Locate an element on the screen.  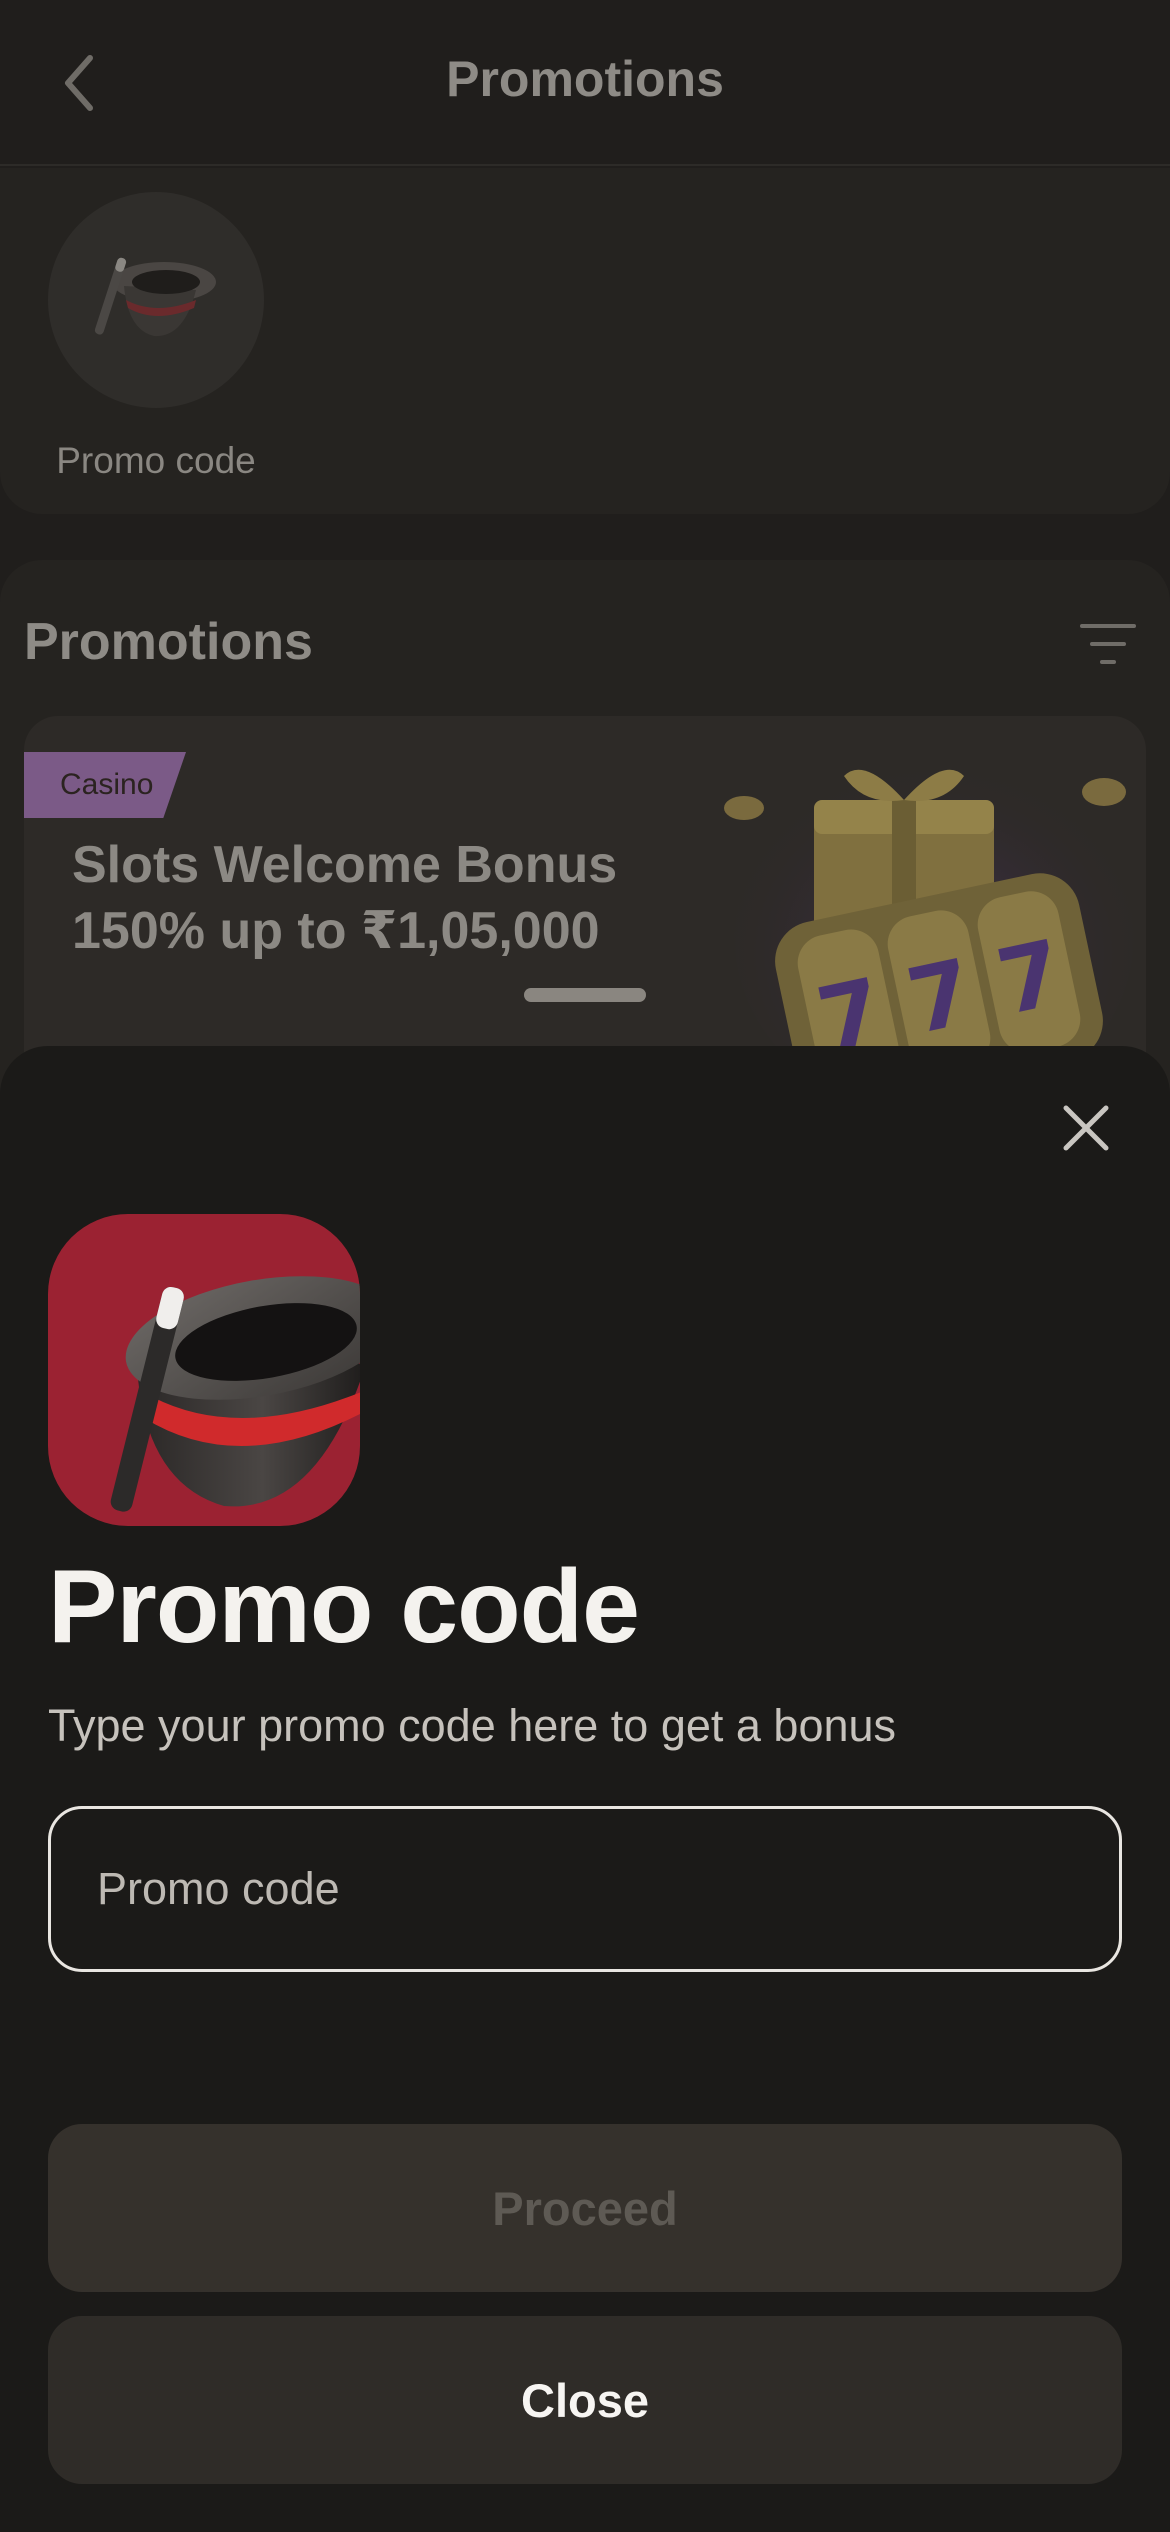
magic-hat-icon is located at coordinates (155, 297).